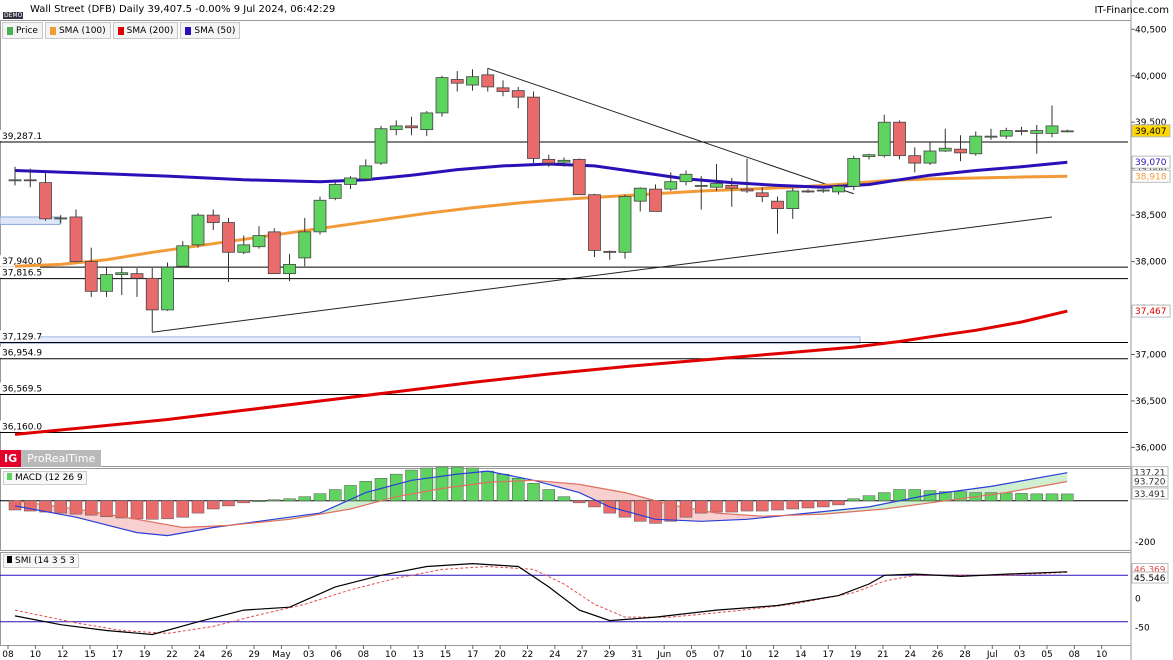 Image resolution: width=1173 pixels, height=660 pixels. I want to click on macd-panel-label: MACD (12 26 9, so click(45, 478).